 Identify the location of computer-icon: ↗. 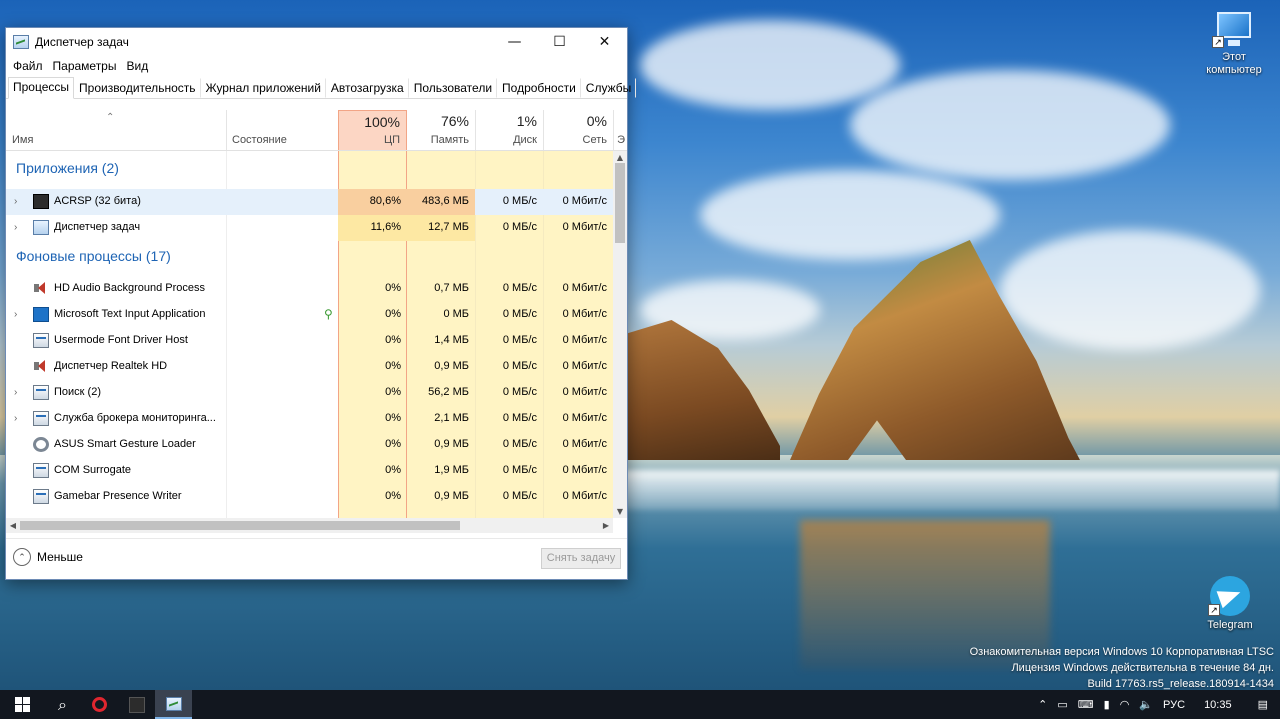
(1234, 28).